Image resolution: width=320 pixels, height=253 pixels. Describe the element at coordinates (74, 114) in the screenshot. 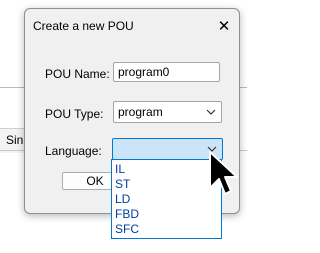

I see `pou-type-label: POU Type:` at that location.